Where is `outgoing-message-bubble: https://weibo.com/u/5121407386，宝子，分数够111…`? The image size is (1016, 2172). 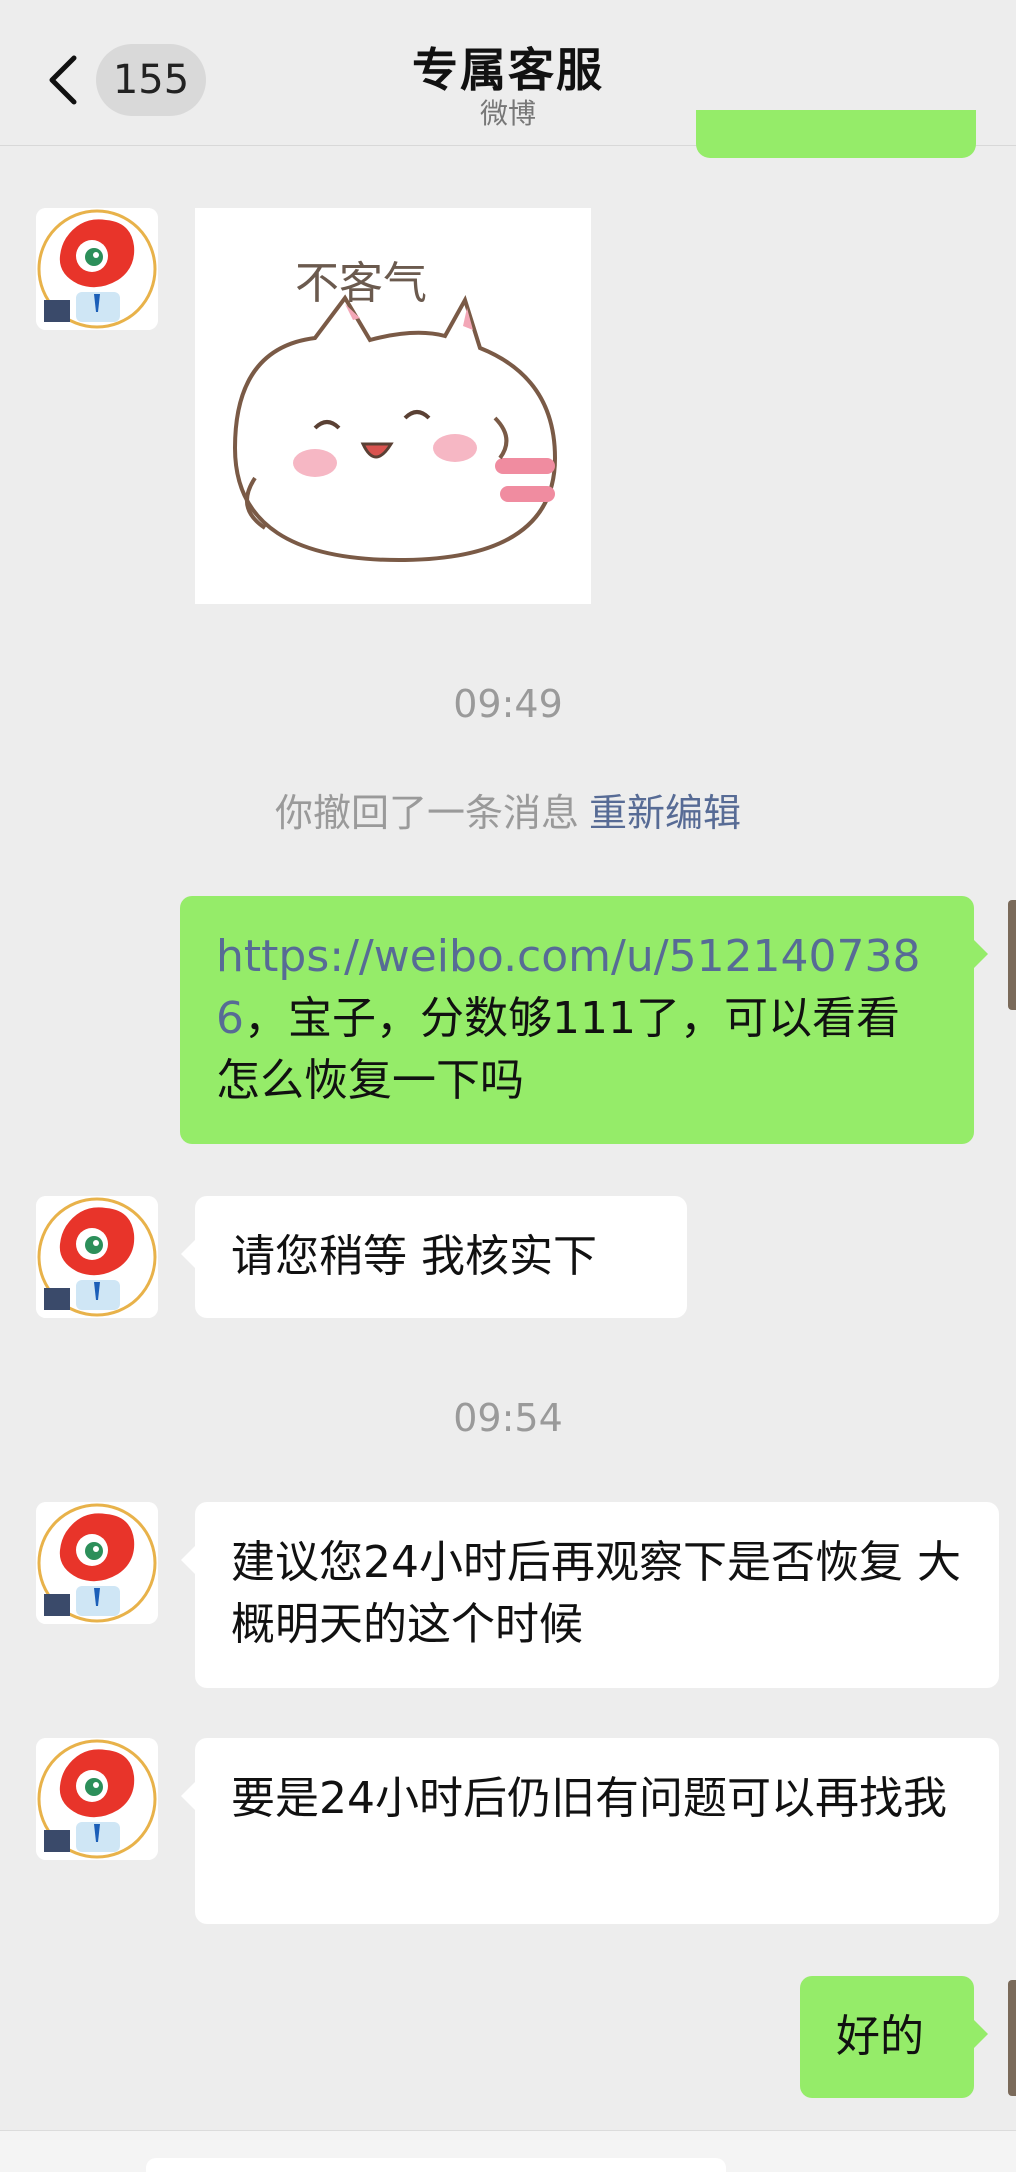
outgoing-message-bubble: https://weibo.com/u/5121407386，宝子，分数够111… is located at coordinates (584, 1020).